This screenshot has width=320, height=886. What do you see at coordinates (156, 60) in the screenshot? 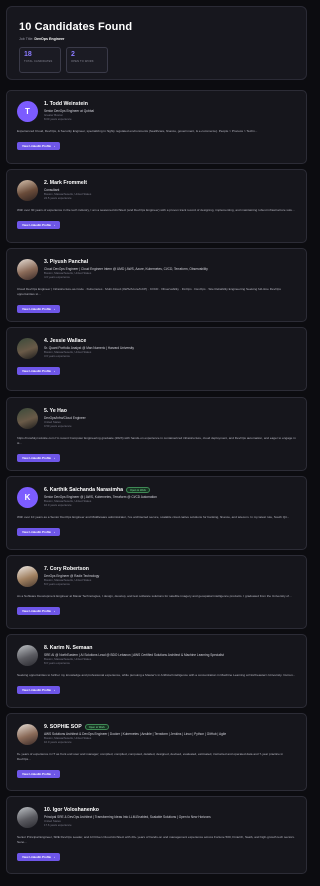
I see `stats-row: 18 TOTAL CANDIDATES 2 OPEN TO WORK` at bounding box center [156, 60].